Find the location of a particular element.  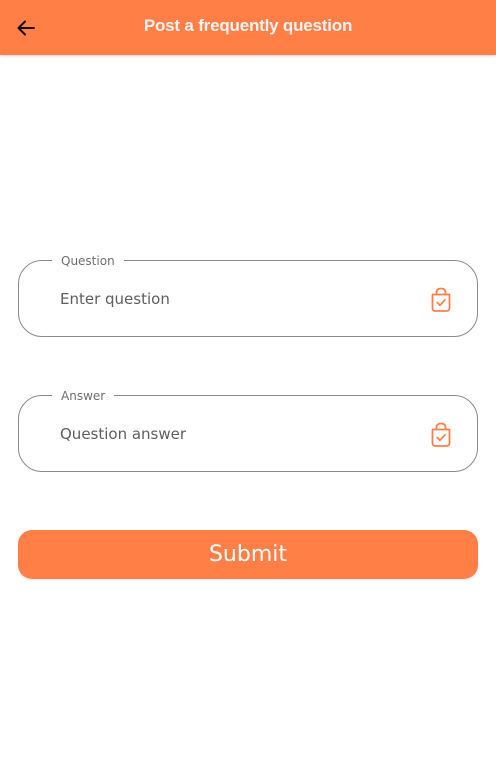

answer-label: Answer is located at coordinates (83, 396).